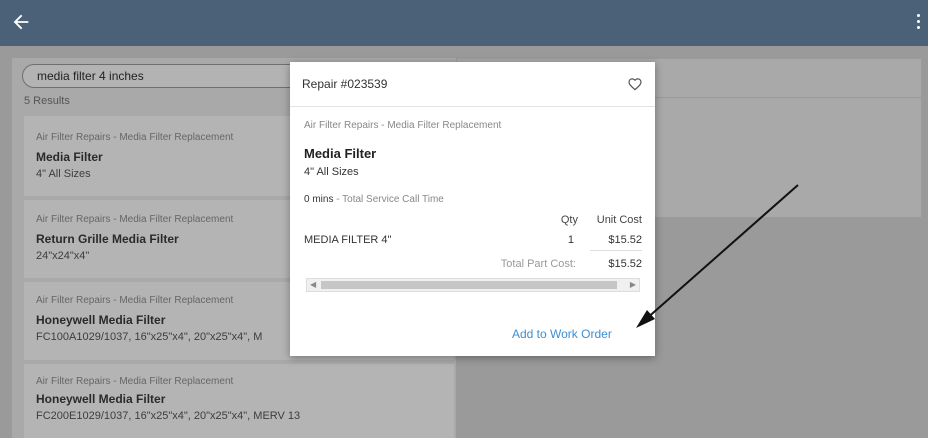  What do you see at coordinates (570, 240) in the screenshot?
I see `part-qty: 1` at bounding box center [570, 240].